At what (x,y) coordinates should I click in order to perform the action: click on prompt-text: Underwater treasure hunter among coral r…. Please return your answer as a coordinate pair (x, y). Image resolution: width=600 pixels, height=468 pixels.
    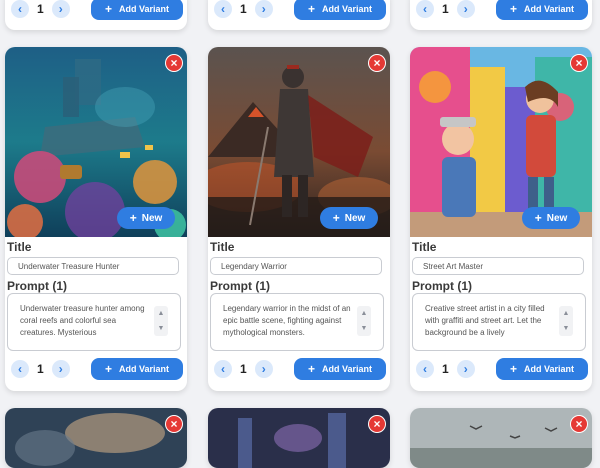
    Looking at the image, I should click on (82, 320).